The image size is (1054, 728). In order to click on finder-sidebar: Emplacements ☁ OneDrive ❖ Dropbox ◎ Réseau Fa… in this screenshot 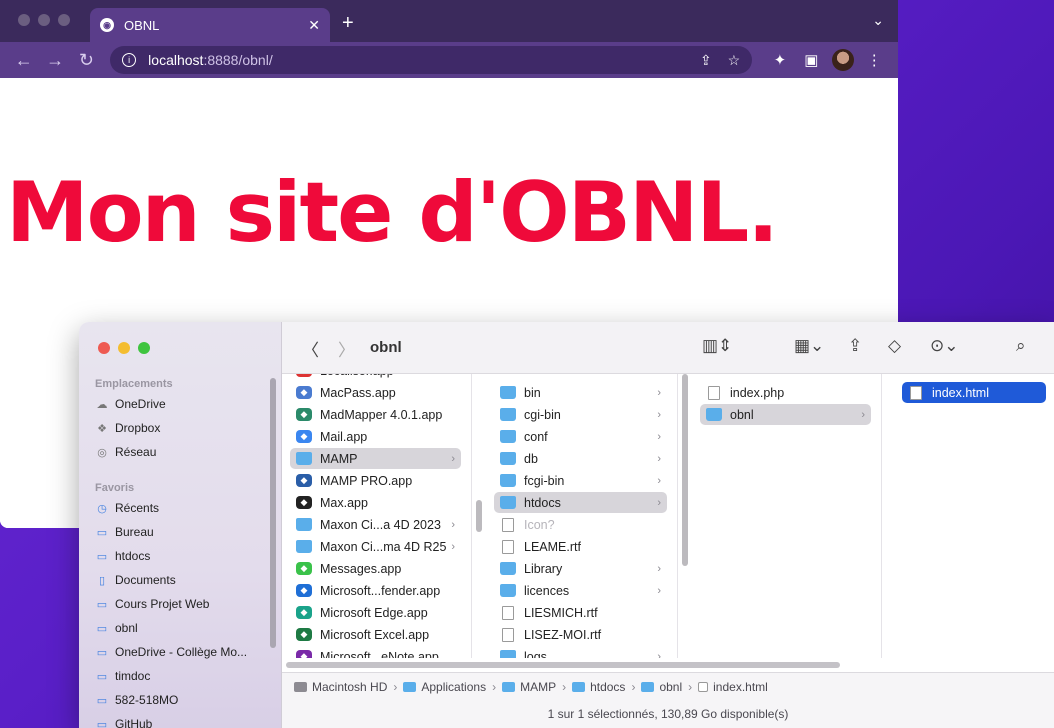, I will do `click(180, 525)`.